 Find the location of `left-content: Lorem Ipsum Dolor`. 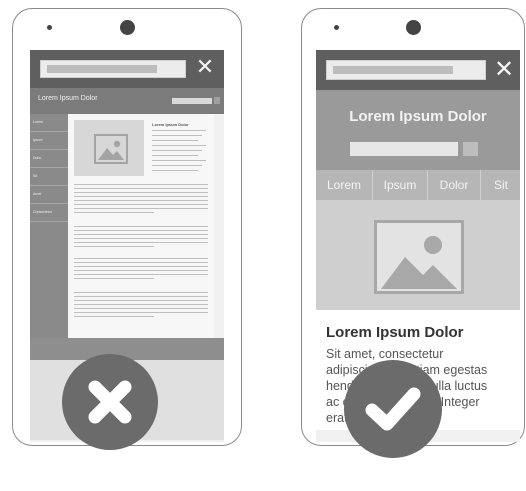

left-content: Lorem Ipsum Dolor is located at coordinates (141, 226).